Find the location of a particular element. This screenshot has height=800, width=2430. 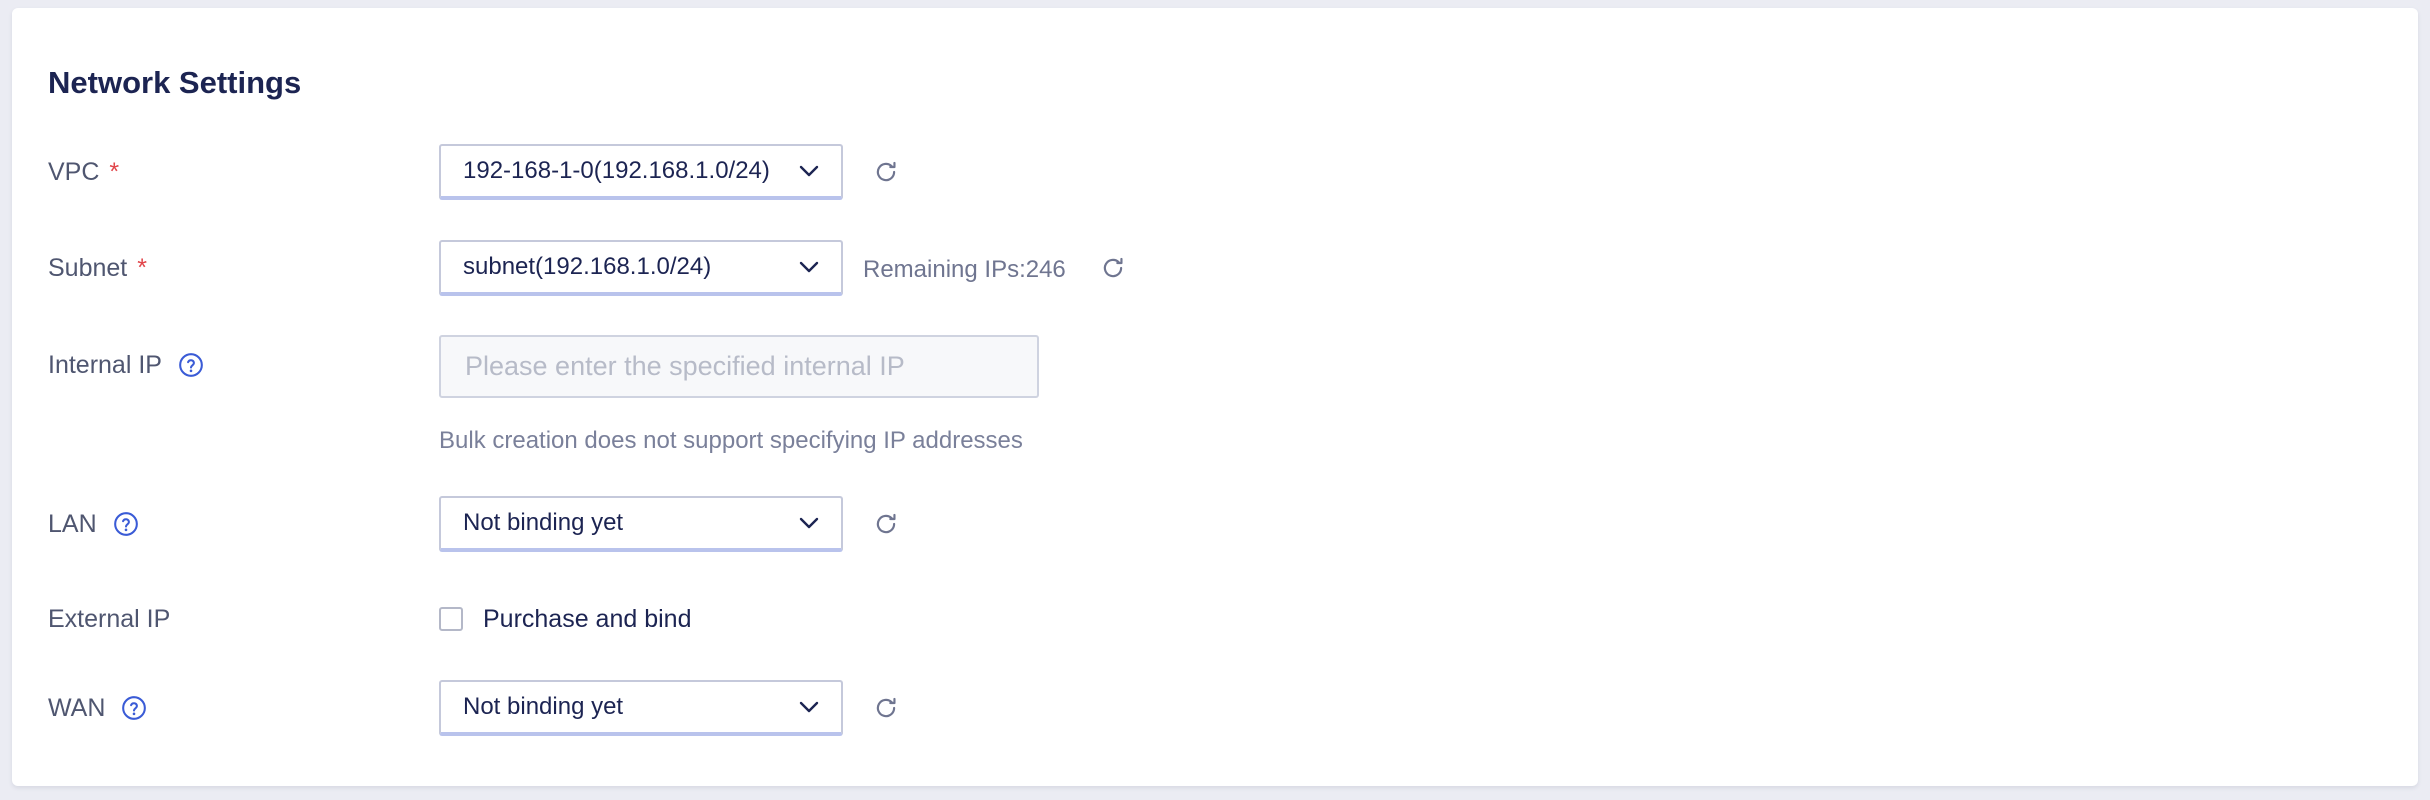

lan-label: LAN is located at coordinates (72, 523).